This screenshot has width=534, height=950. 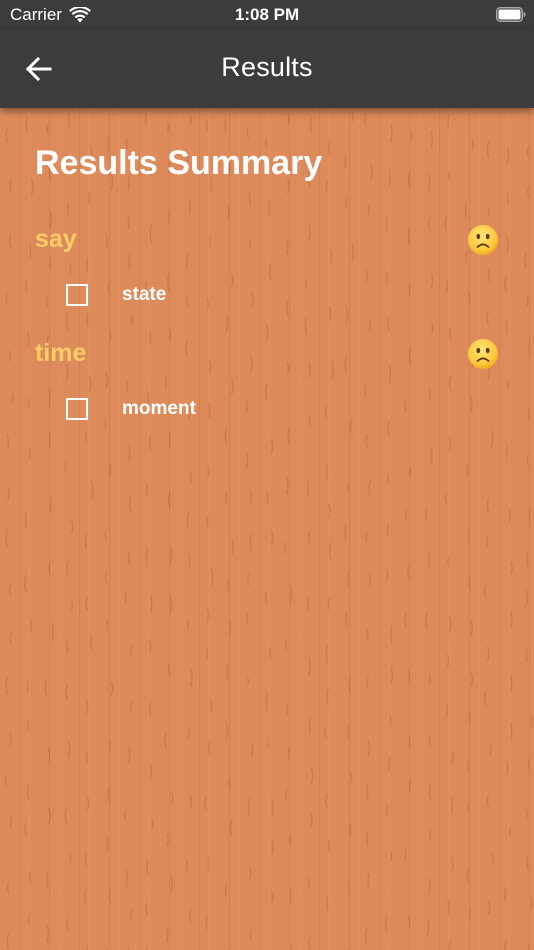 I want to click on answer-label: moment, so click(x=159, y=408).